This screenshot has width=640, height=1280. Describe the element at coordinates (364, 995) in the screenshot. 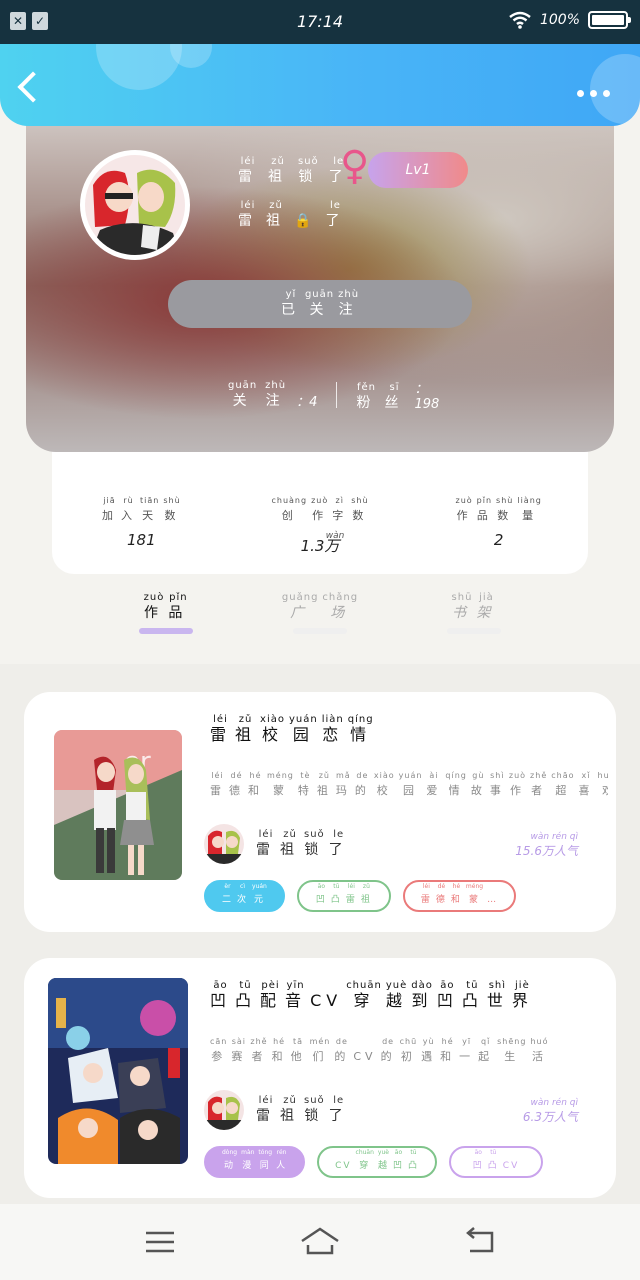

I see `title-char: chuān 穿` at that location.